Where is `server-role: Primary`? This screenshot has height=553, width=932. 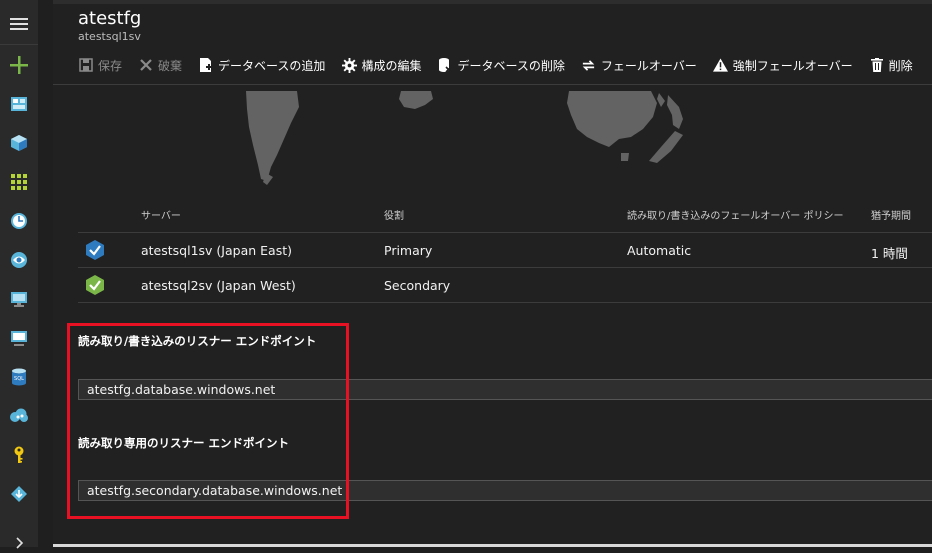 server-role: Primary is located at coordinates (408, 250).